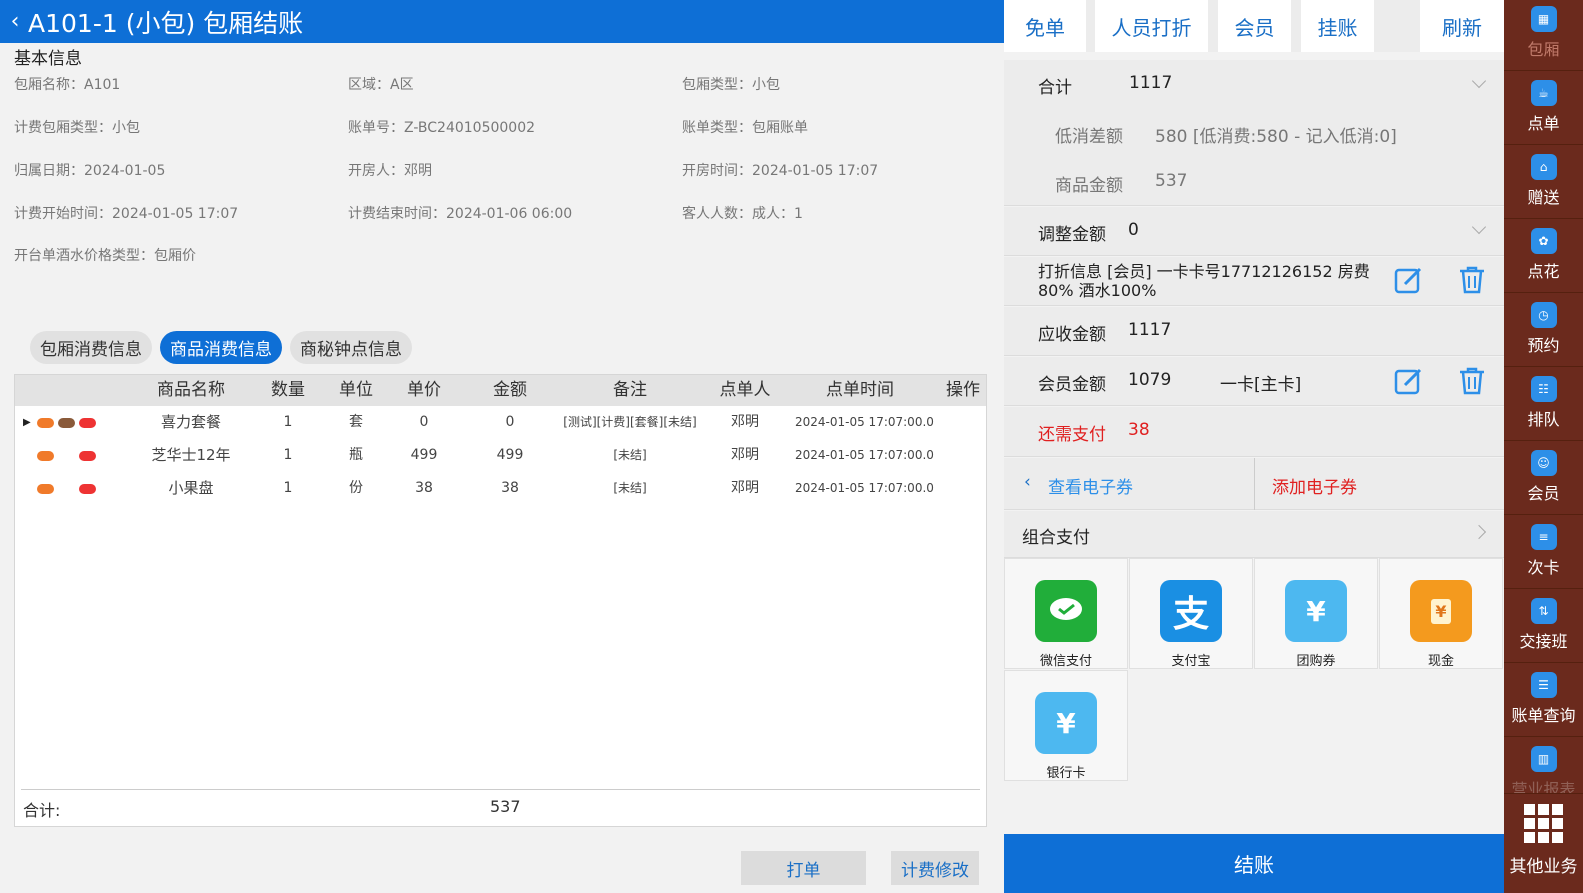 This screenshot has width=1583, height=893. What do you see at coordinates (1543, 241) in the screenshot?
I see `flower-icon: ✿` at bounding box center [1543, 241].